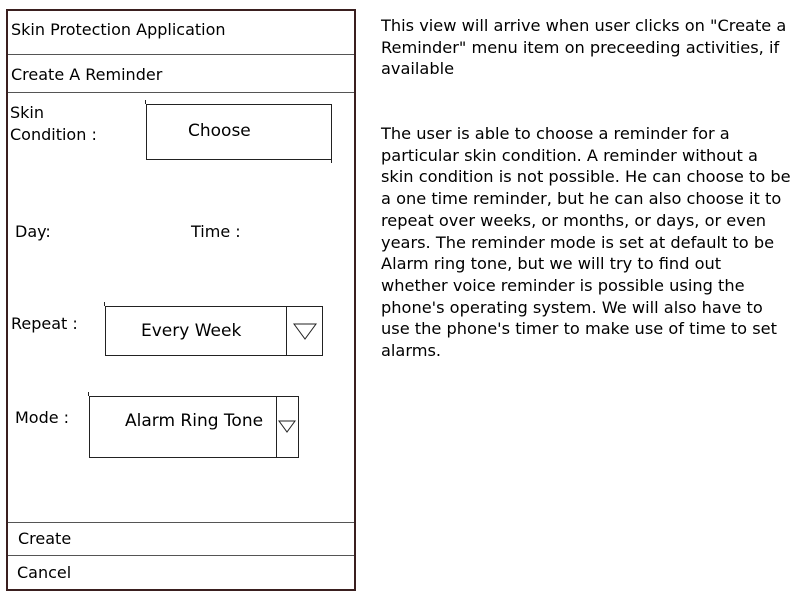  Describe the element at coordinates (181, 555) in the screenshot. I see `actions-middle-divider` at that location.